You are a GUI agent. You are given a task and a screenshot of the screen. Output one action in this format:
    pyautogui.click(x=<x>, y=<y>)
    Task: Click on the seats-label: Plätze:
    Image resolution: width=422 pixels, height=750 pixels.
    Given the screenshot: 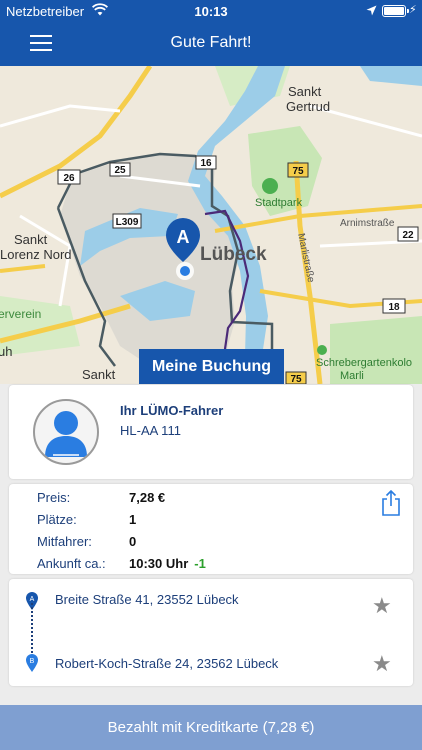 What is the action you would take?
    pyautogui.click(x=57, y=519)
    